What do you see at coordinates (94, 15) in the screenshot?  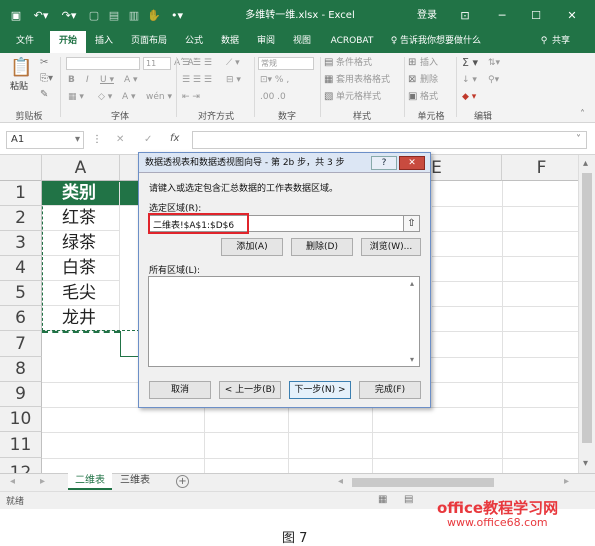 I see `new-file-icon: ▢` at bounding box center [94, 15].